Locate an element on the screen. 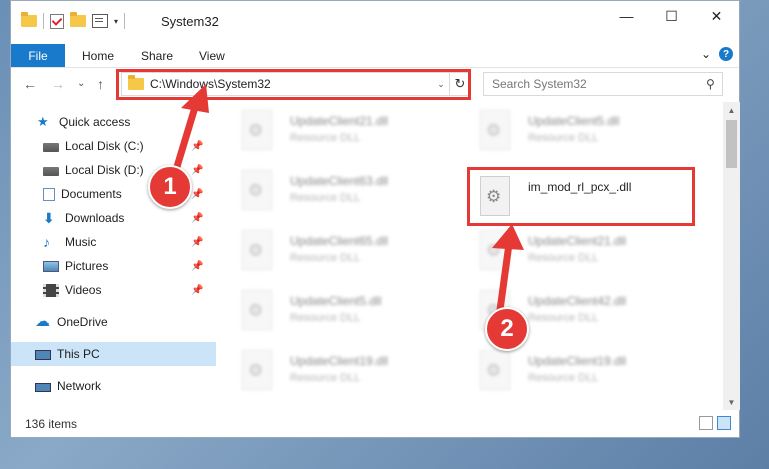 The width and height of the screenshot is (769, 469). step-1-badge: 1 is located at coordinates (170, 187).